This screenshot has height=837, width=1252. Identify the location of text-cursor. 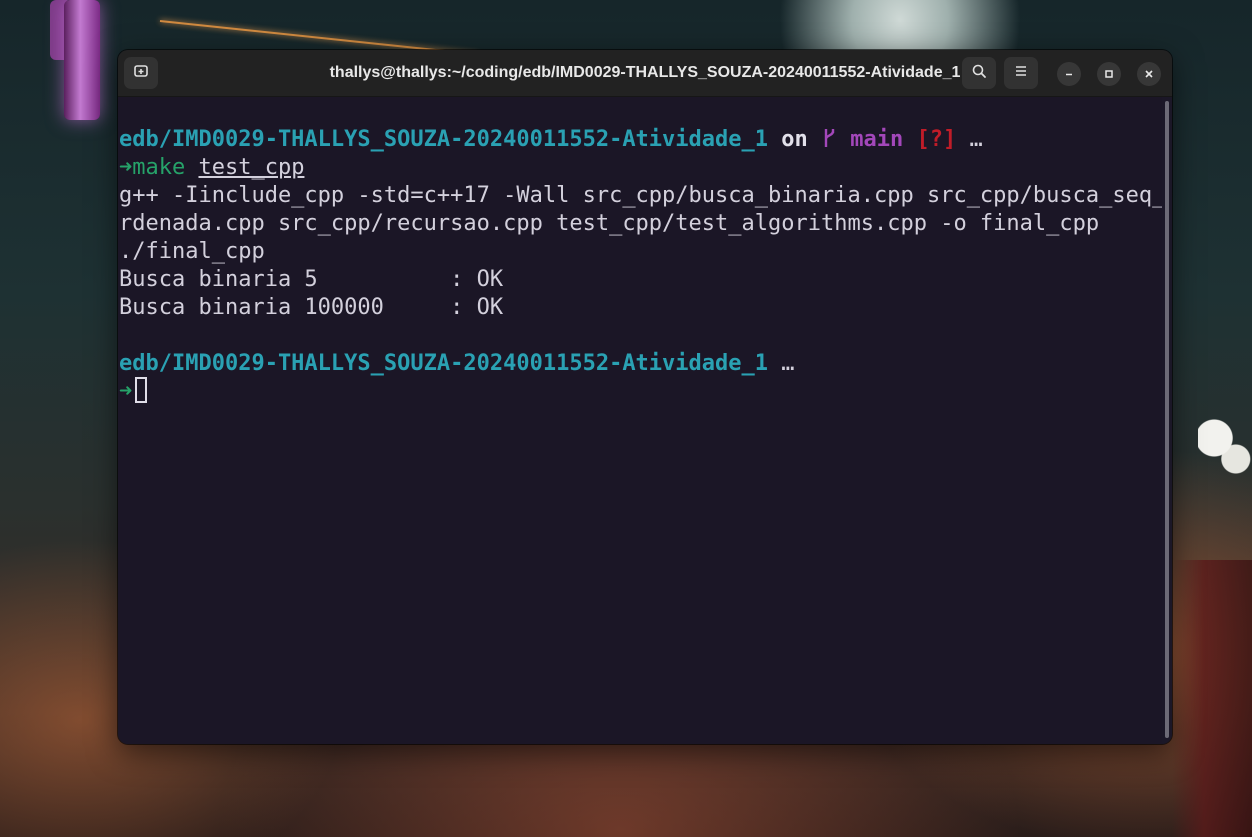
(141, 390).